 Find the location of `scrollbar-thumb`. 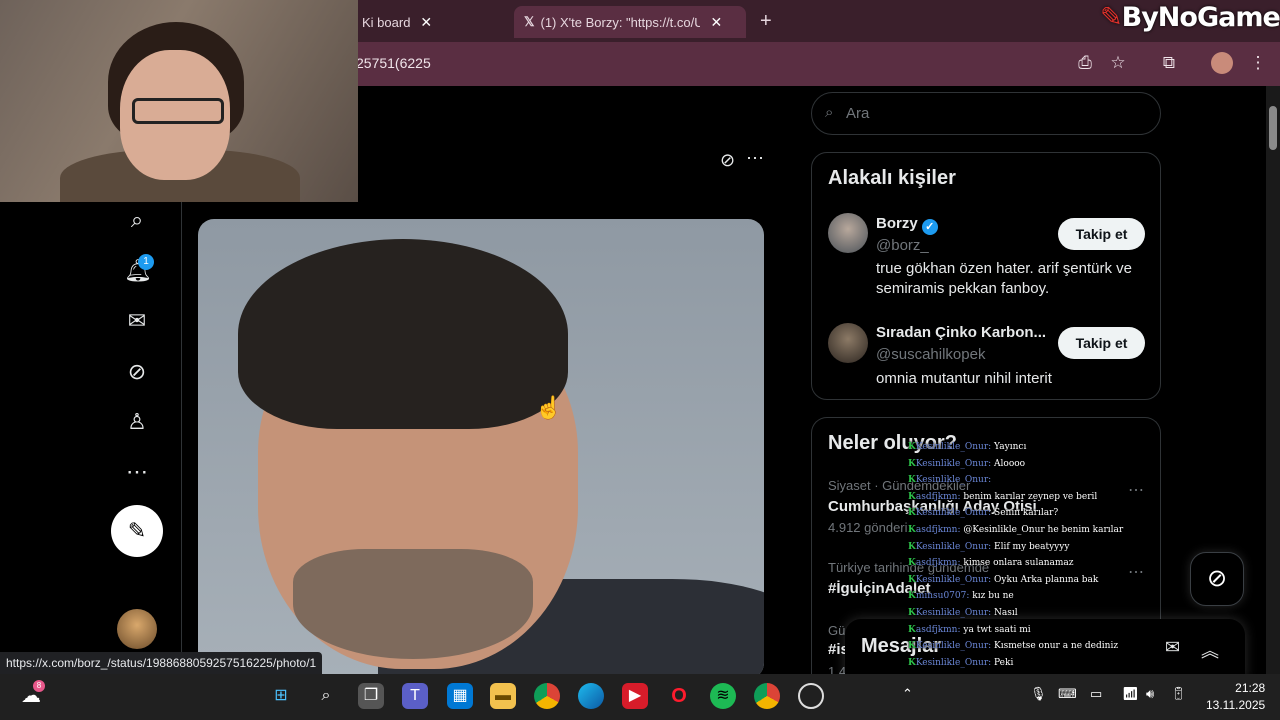

scrollbar-thumb is located at coordinates (1273, 128).